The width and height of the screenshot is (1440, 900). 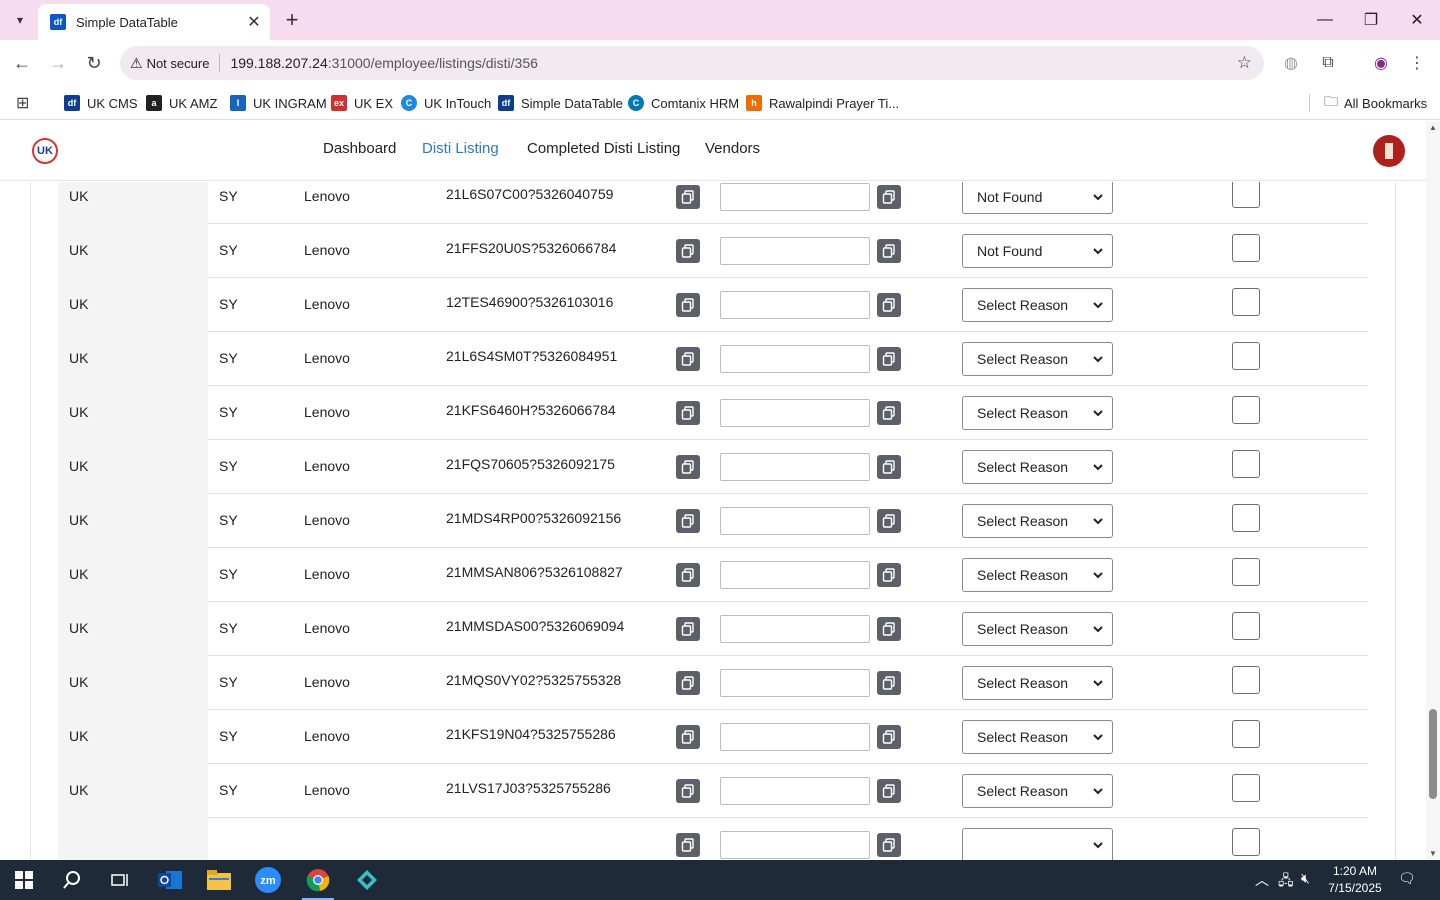 I want to click on volume-muted-icon: 🔇︎, so click(x=1305, y=878).